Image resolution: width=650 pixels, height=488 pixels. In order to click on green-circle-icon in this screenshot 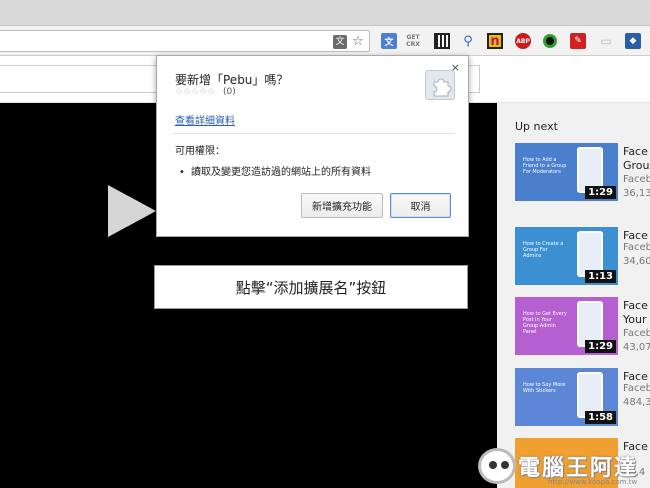, I will do `click(550, 41)`.